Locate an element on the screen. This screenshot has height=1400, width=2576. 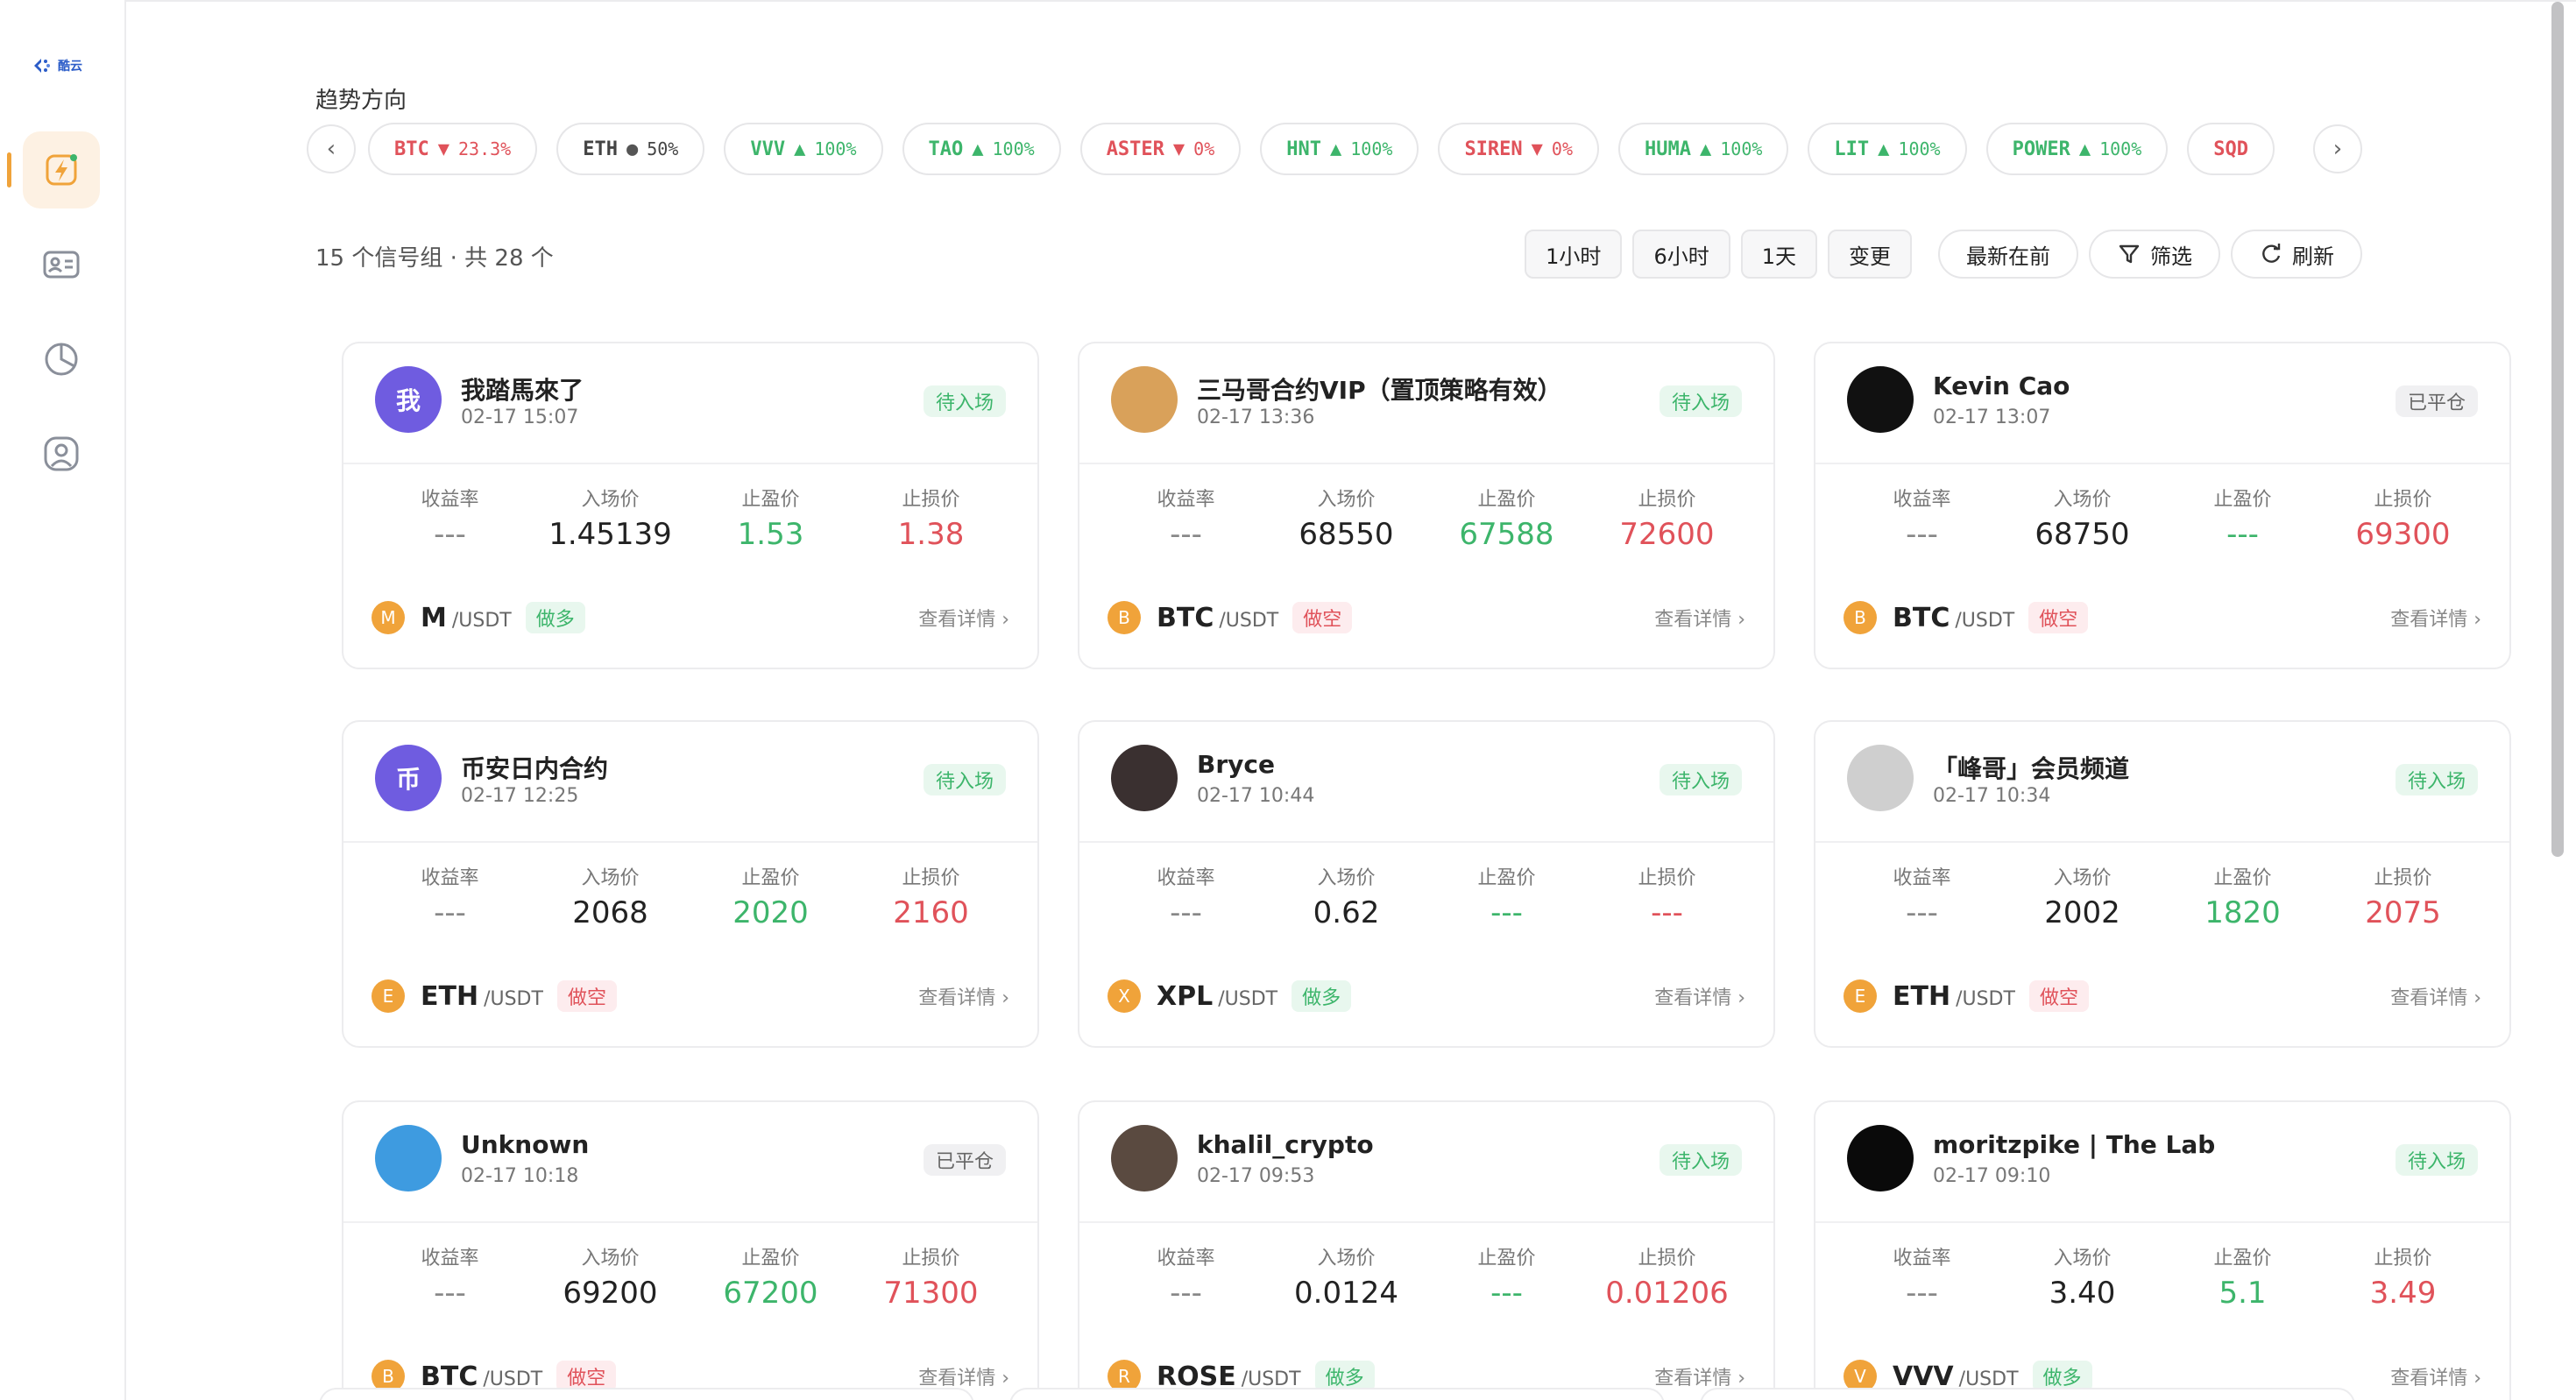
filter-icon is located at coordinates (2129, 254).